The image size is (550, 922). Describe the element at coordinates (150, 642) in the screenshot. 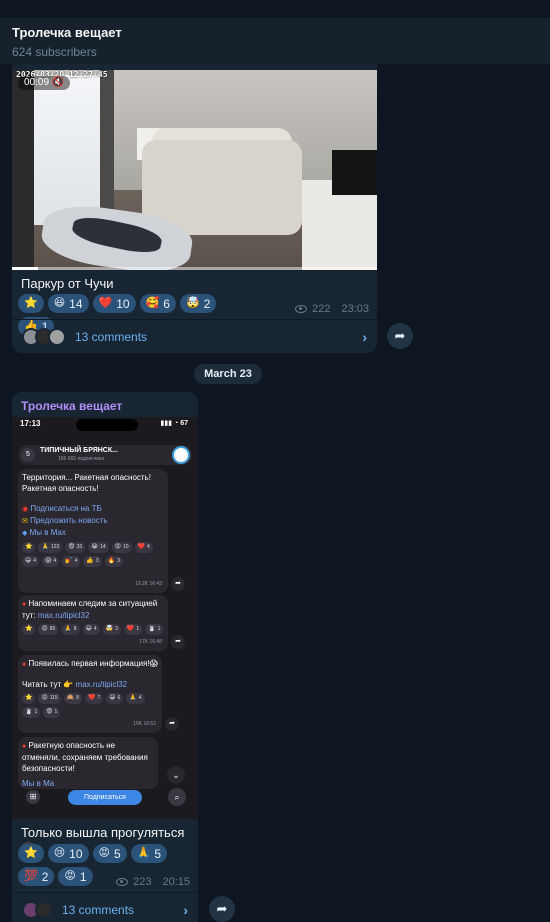

I see `phone-message-meta: 17K 16:48` at that location.